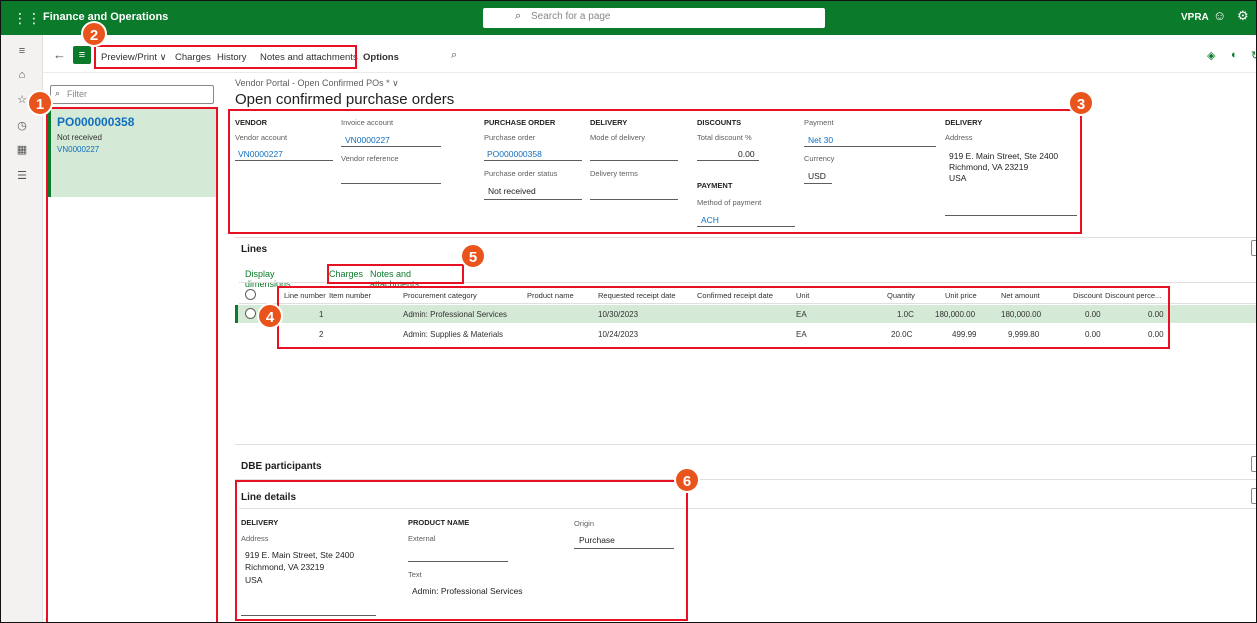 Image resolution: width=1257 pixels, height=623 pixels. I want to click on lines-bottom-divider, so click(745, 444).